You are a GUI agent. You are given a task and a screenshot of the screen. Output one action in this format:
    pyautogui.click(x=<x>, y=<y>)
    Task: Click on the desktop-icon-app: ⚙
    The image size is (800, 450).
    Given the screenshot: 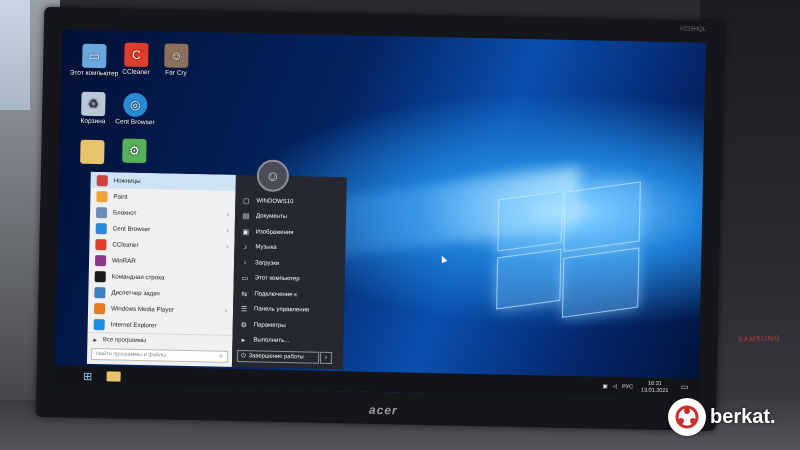 What is the action you would take?
    pyautogui.click(x=134, y=151)
    